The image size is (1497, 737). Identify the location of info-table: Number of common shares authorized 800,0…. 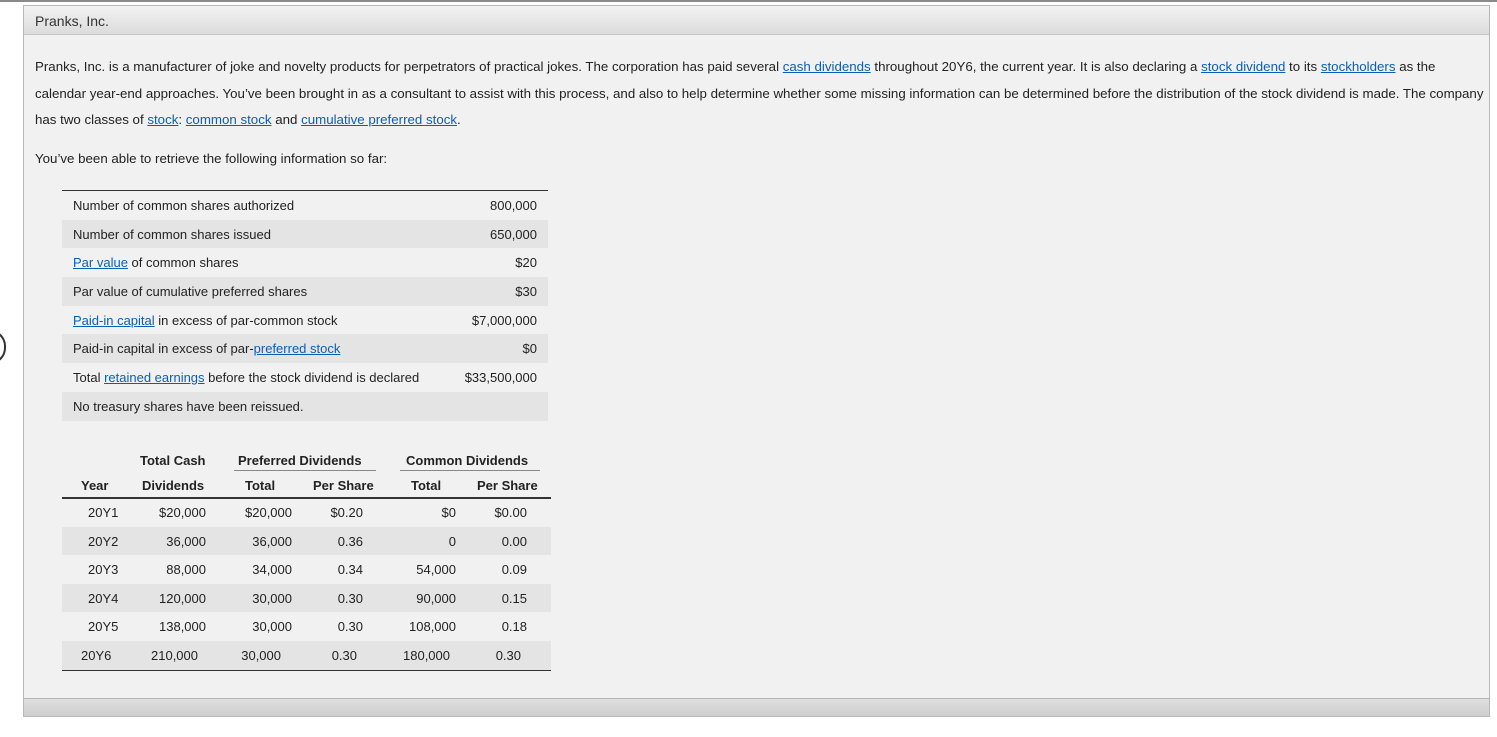
(305, 305).